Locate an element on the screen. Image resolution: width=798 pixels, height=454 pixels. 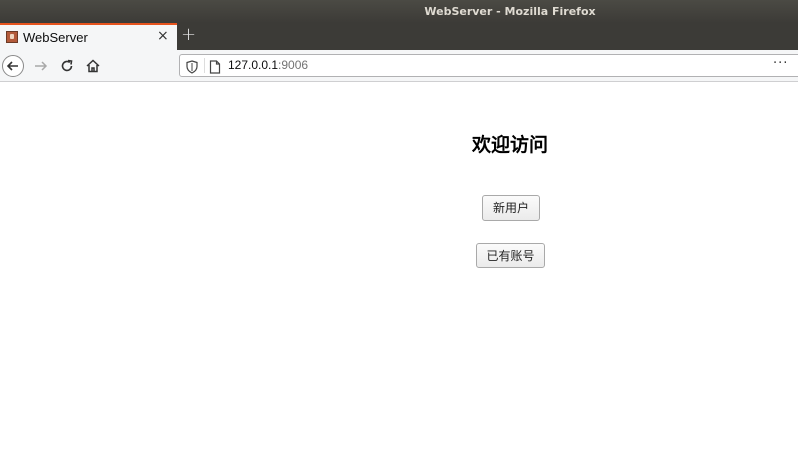
back-arrow-icon is located at coordinates (13, 66).